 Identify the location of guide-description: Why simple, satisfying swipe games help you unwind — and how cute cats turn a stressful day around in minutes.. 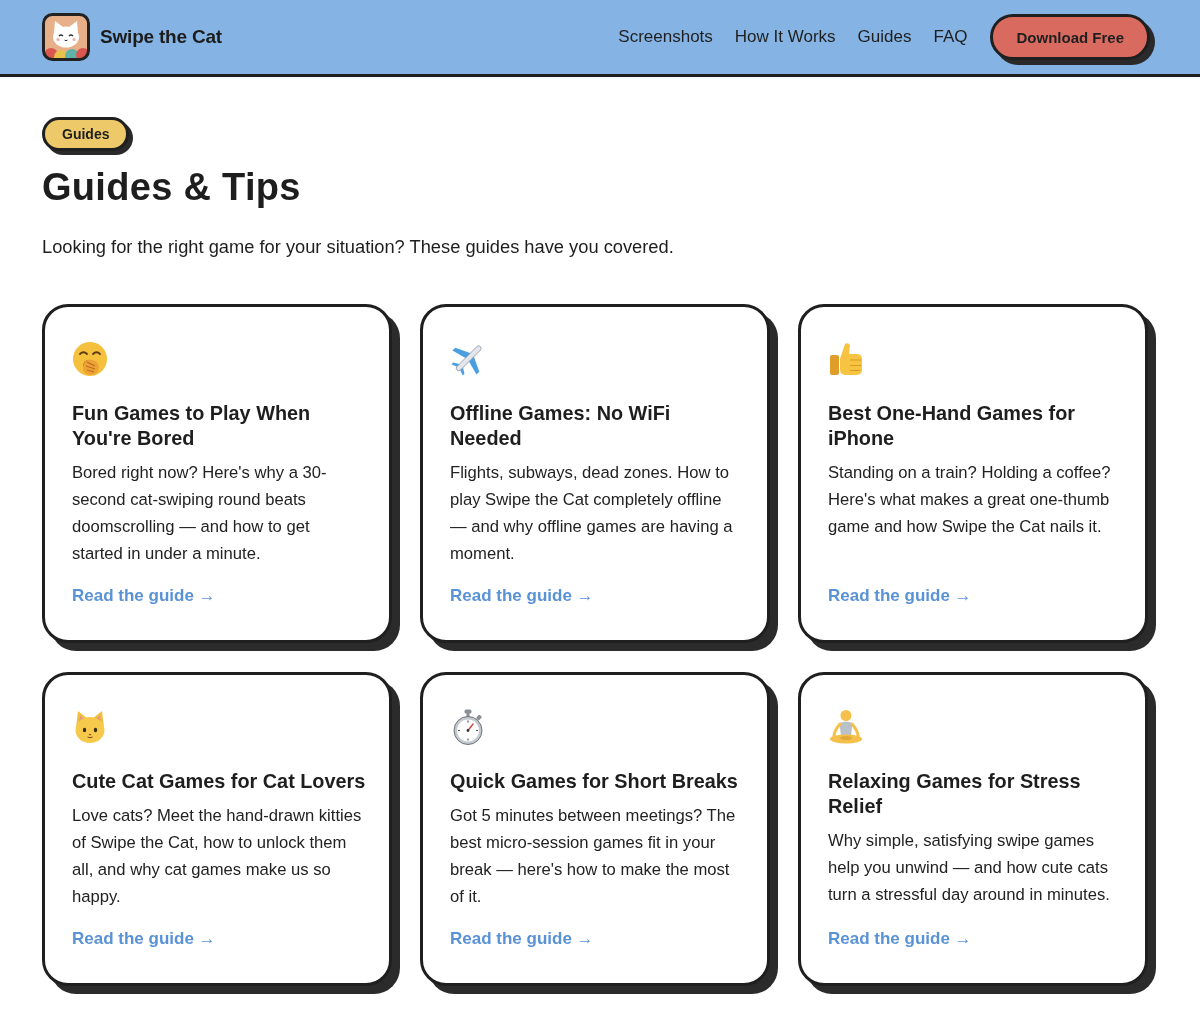
(969, 868).